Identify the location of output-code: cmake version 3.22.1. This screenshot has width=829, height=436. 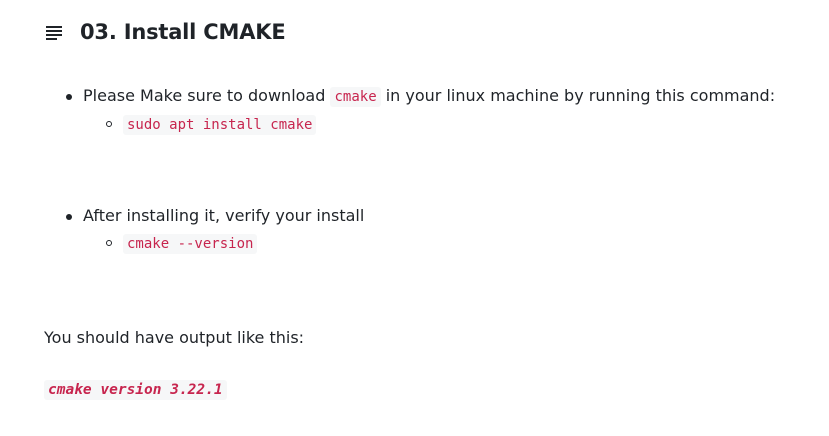
(135, 390).